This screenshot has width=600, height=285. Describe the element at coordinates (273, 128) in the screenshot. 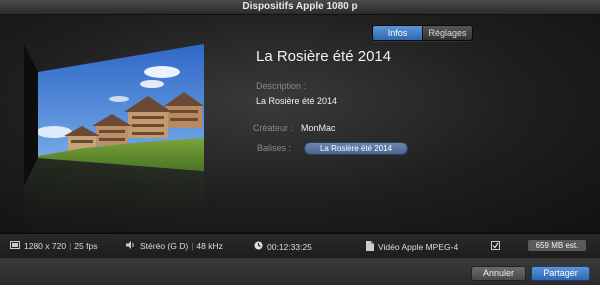

I see `creator-label: Créateur :` at that location.